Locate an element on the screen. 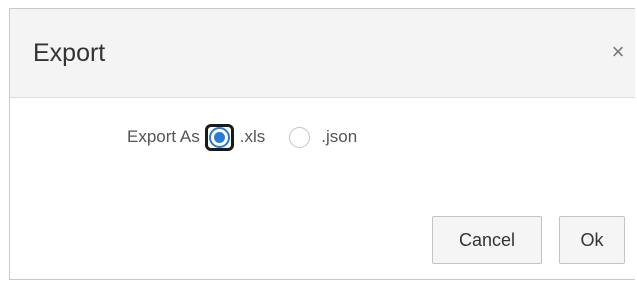 This screenshot has width=637, height=286. dialog-title: Export is located at coordinates (69, 53).